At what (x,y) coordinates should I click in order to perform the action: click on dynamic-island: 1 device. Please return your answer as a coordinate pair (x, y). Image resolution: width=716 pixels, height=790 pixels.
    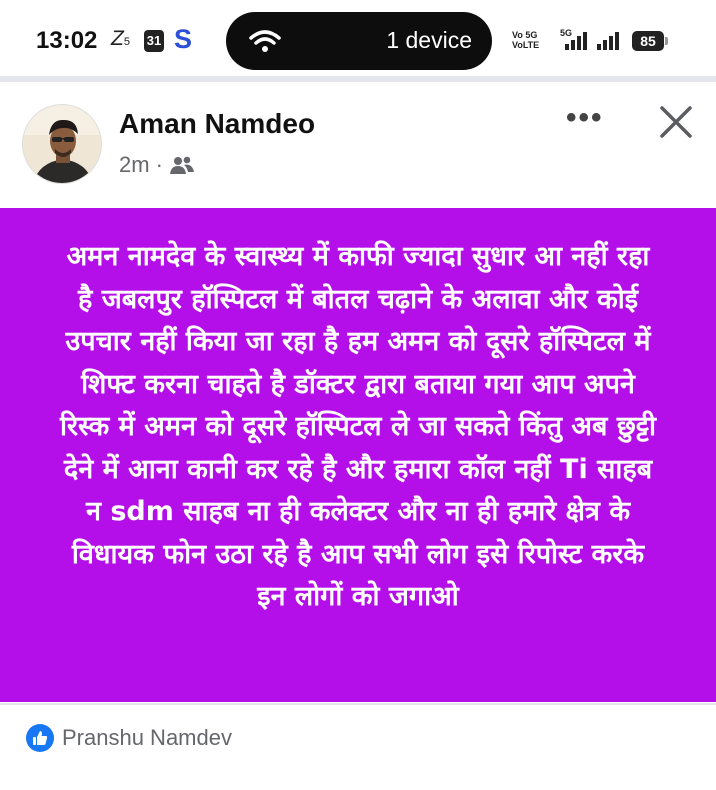
    Looking at the image, I should click on (359, 41).